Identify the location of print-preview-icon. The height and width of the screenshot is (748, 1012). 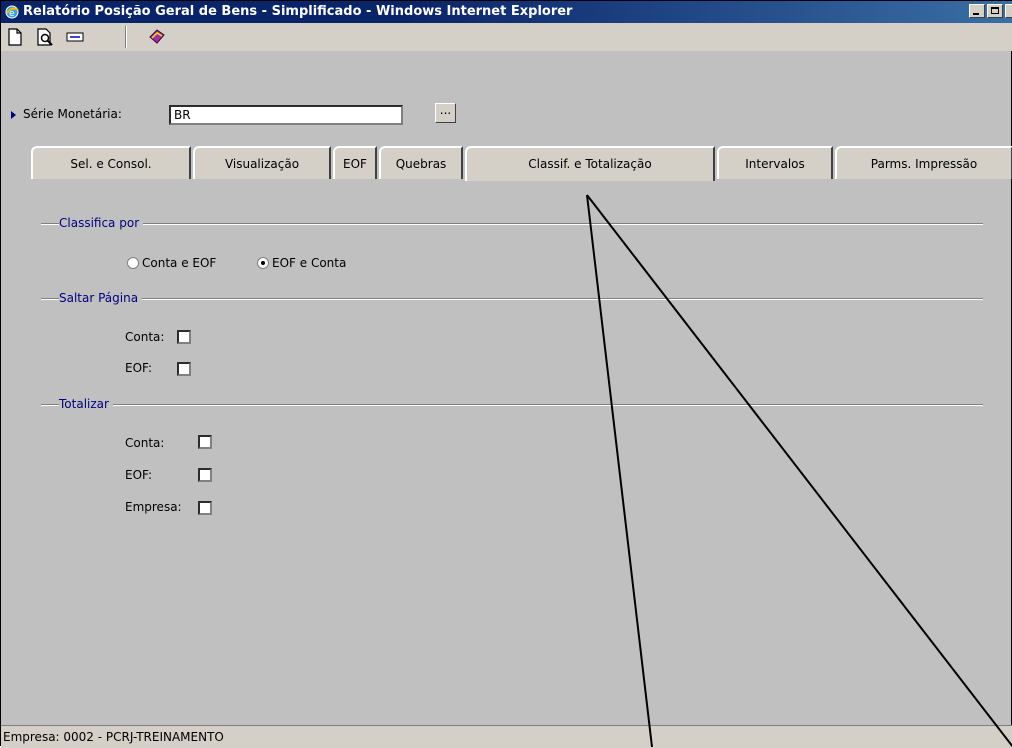
(45, 37).